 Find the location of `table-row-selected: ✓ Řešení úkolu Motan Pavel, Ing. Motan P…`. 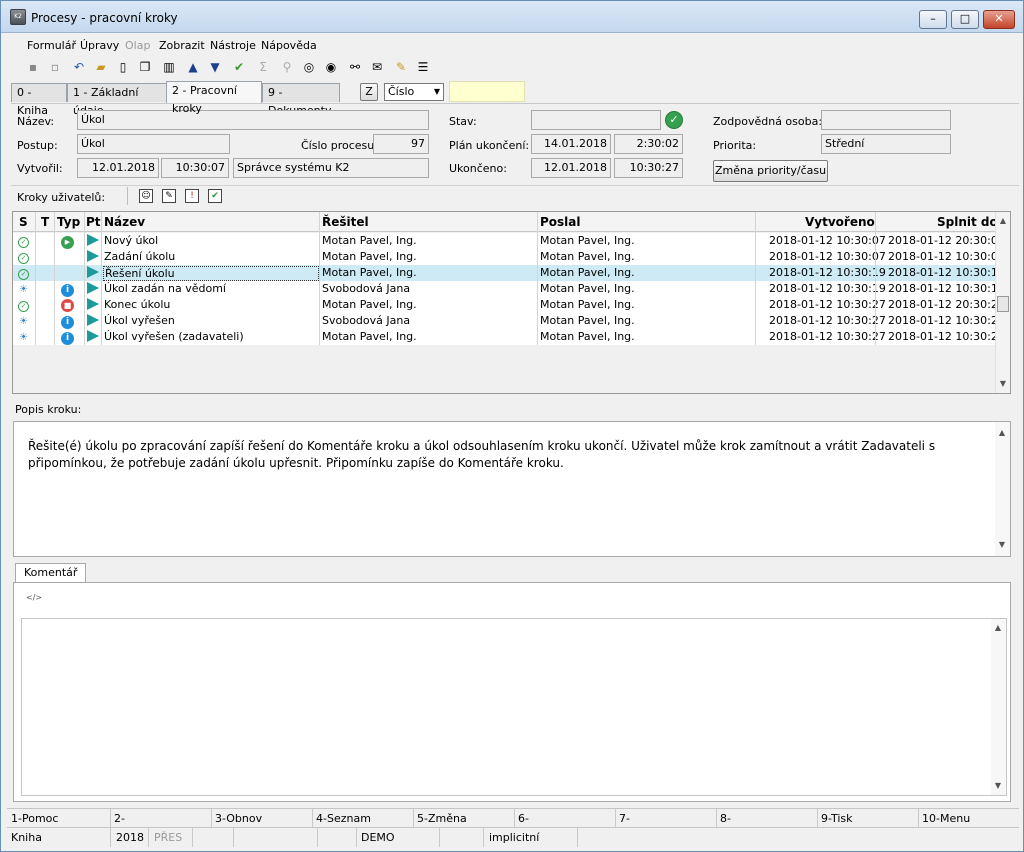

table-row-selected: ✓ Řešení úkolu Motan Pavel, Ing. Motan P… is located at coordinates (509, 273).